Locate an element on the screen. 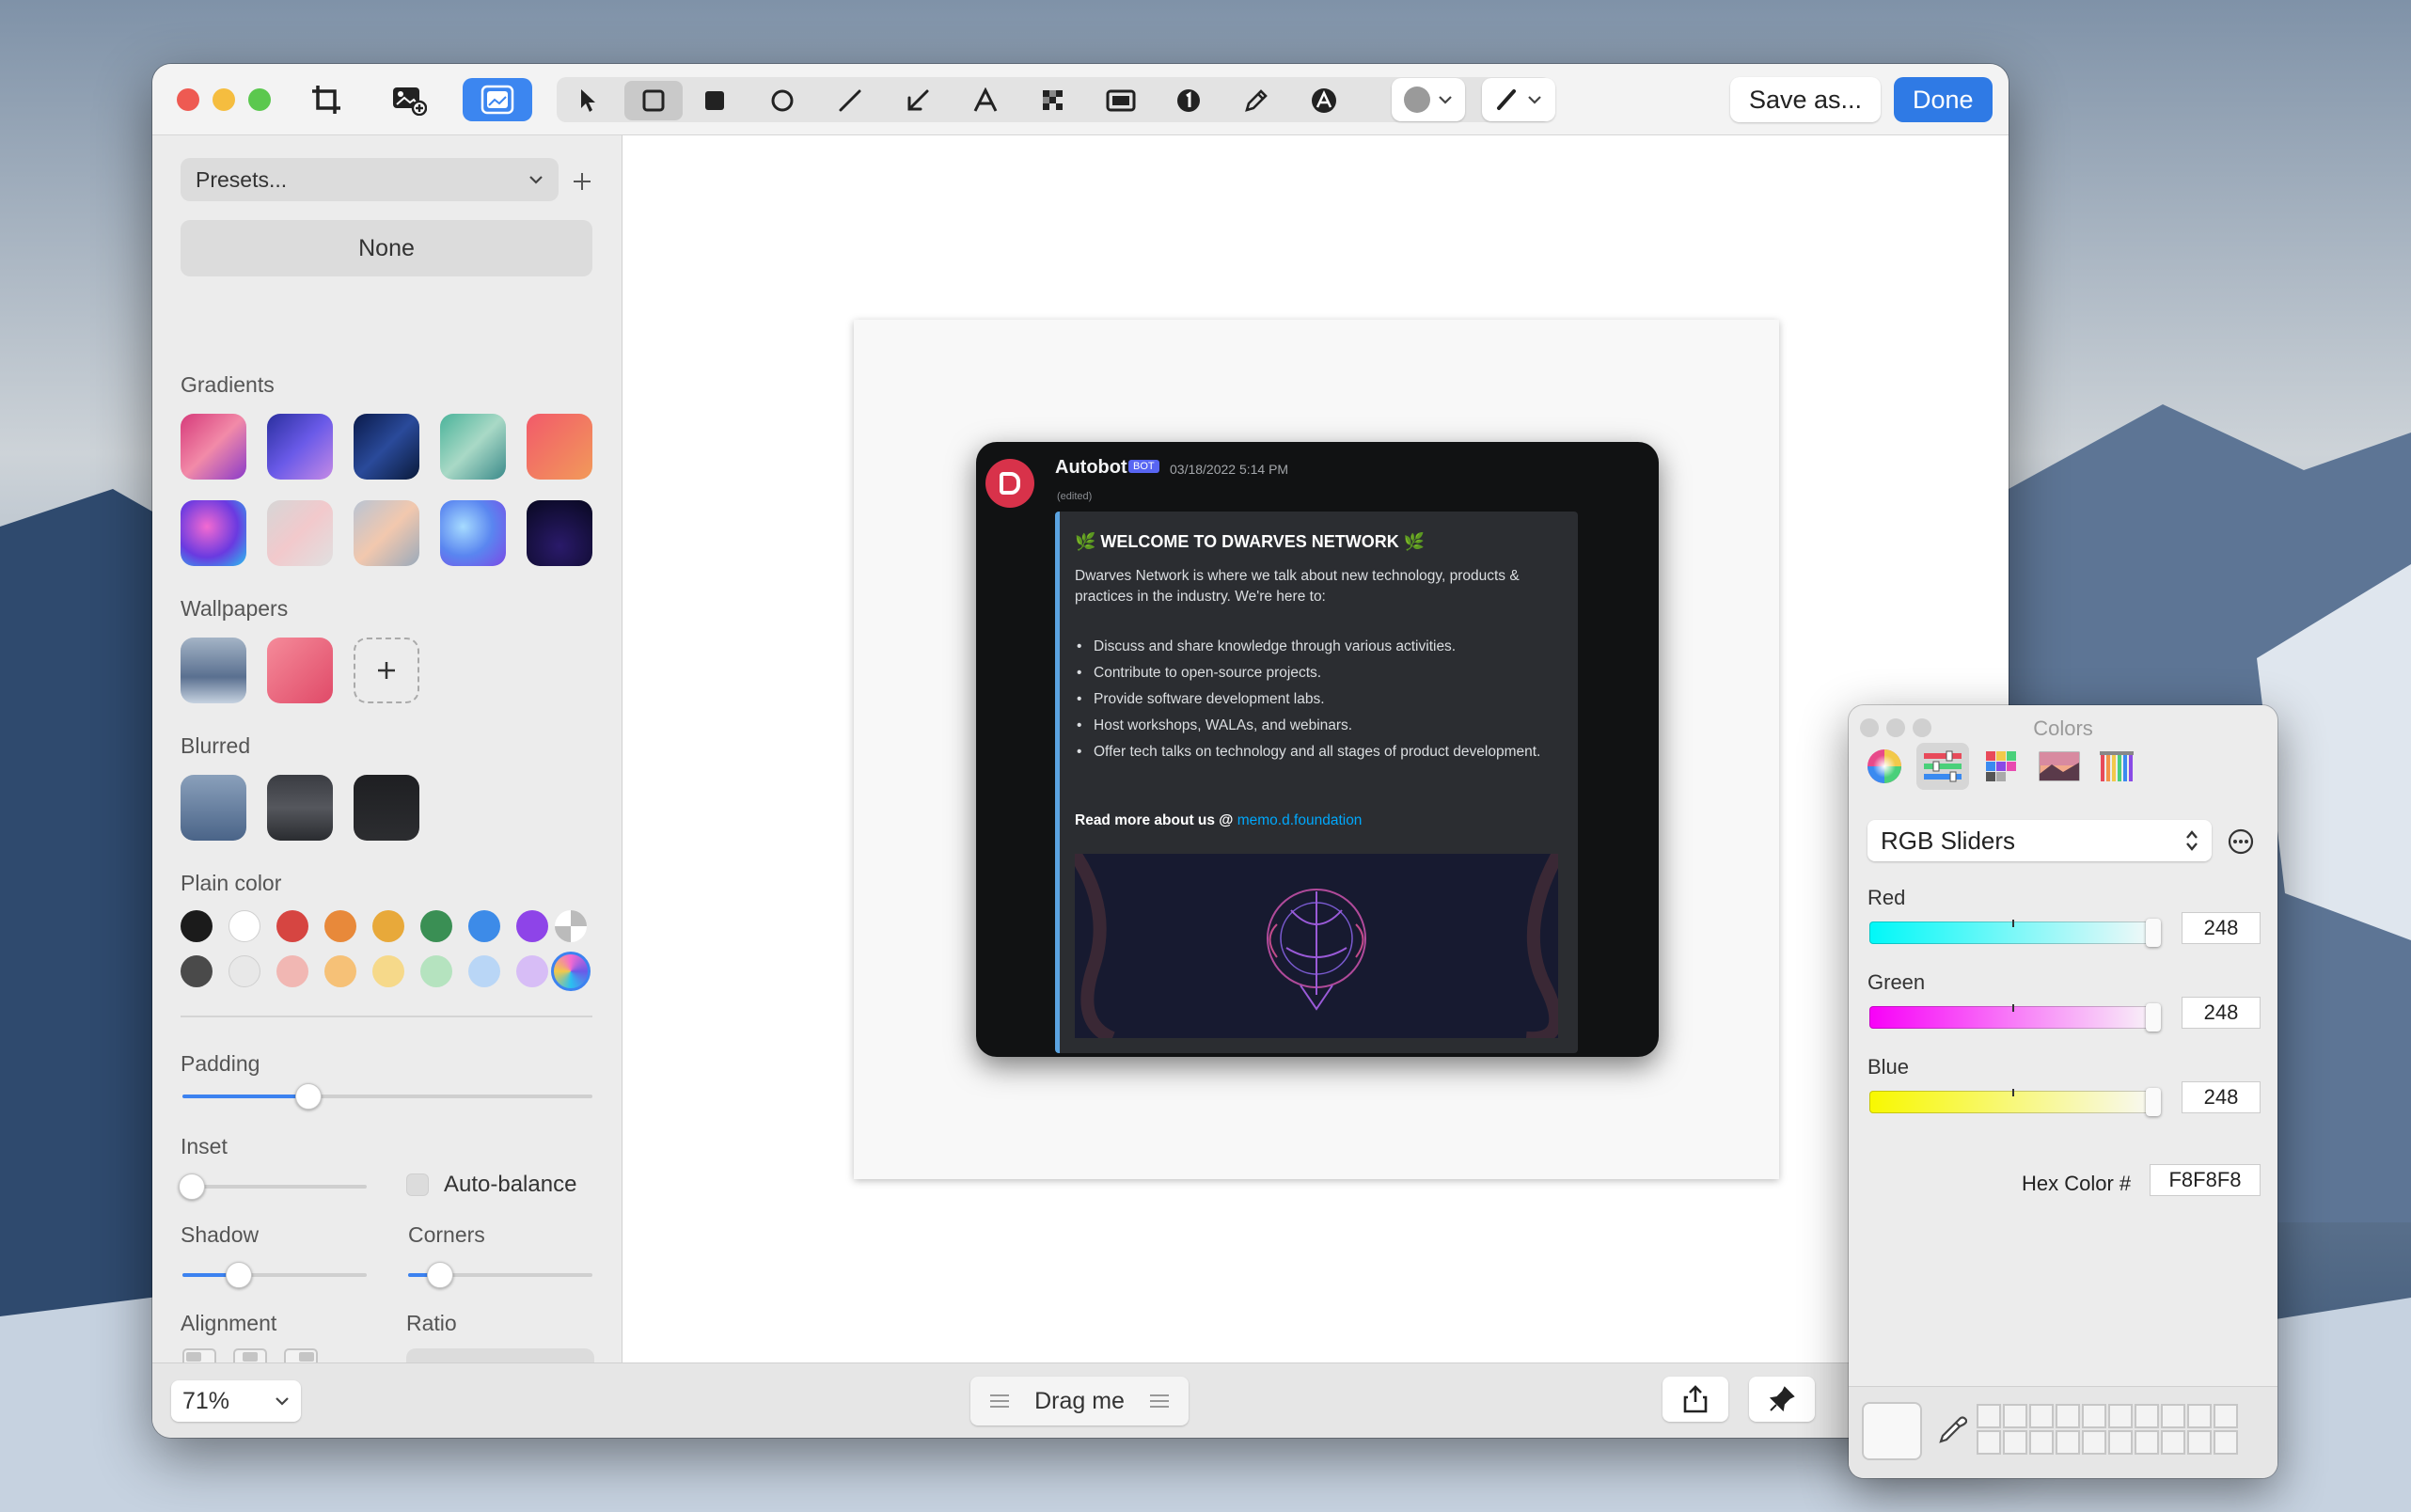  pencils-tab is located at coordinates (2117, 766).